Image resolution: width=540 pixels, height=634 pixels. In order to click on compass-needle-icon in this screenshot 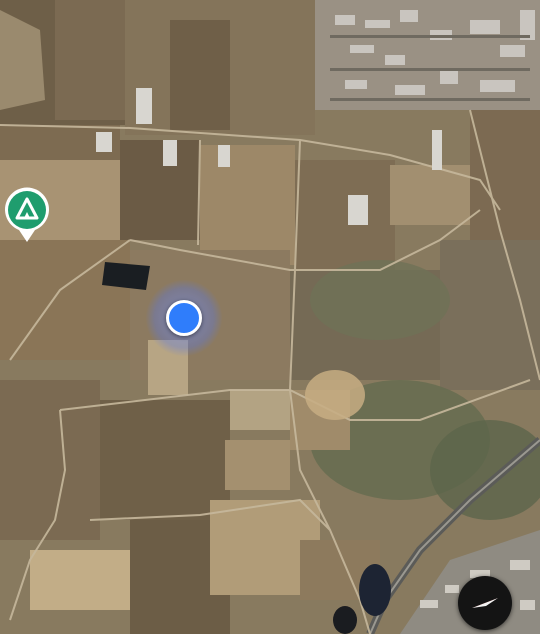, I will do `click(485, 603)`.